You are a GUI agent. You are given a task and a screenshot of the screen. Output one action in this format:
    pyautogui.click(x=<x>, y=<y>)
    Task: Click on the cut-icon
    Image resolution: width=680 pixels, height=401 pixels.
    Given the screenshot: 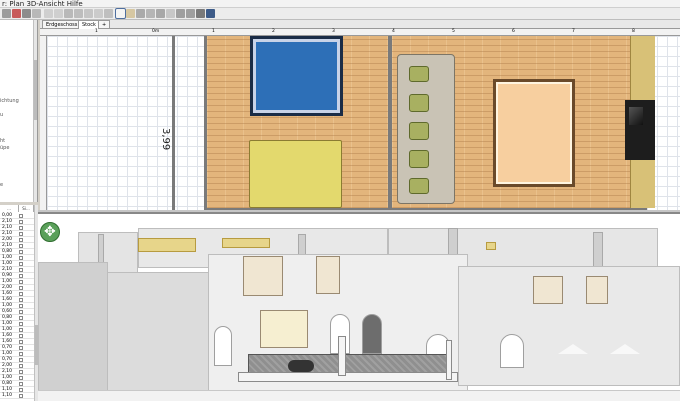 What is the action you would take?
    pyautogui.click(x=6, y=13)
    